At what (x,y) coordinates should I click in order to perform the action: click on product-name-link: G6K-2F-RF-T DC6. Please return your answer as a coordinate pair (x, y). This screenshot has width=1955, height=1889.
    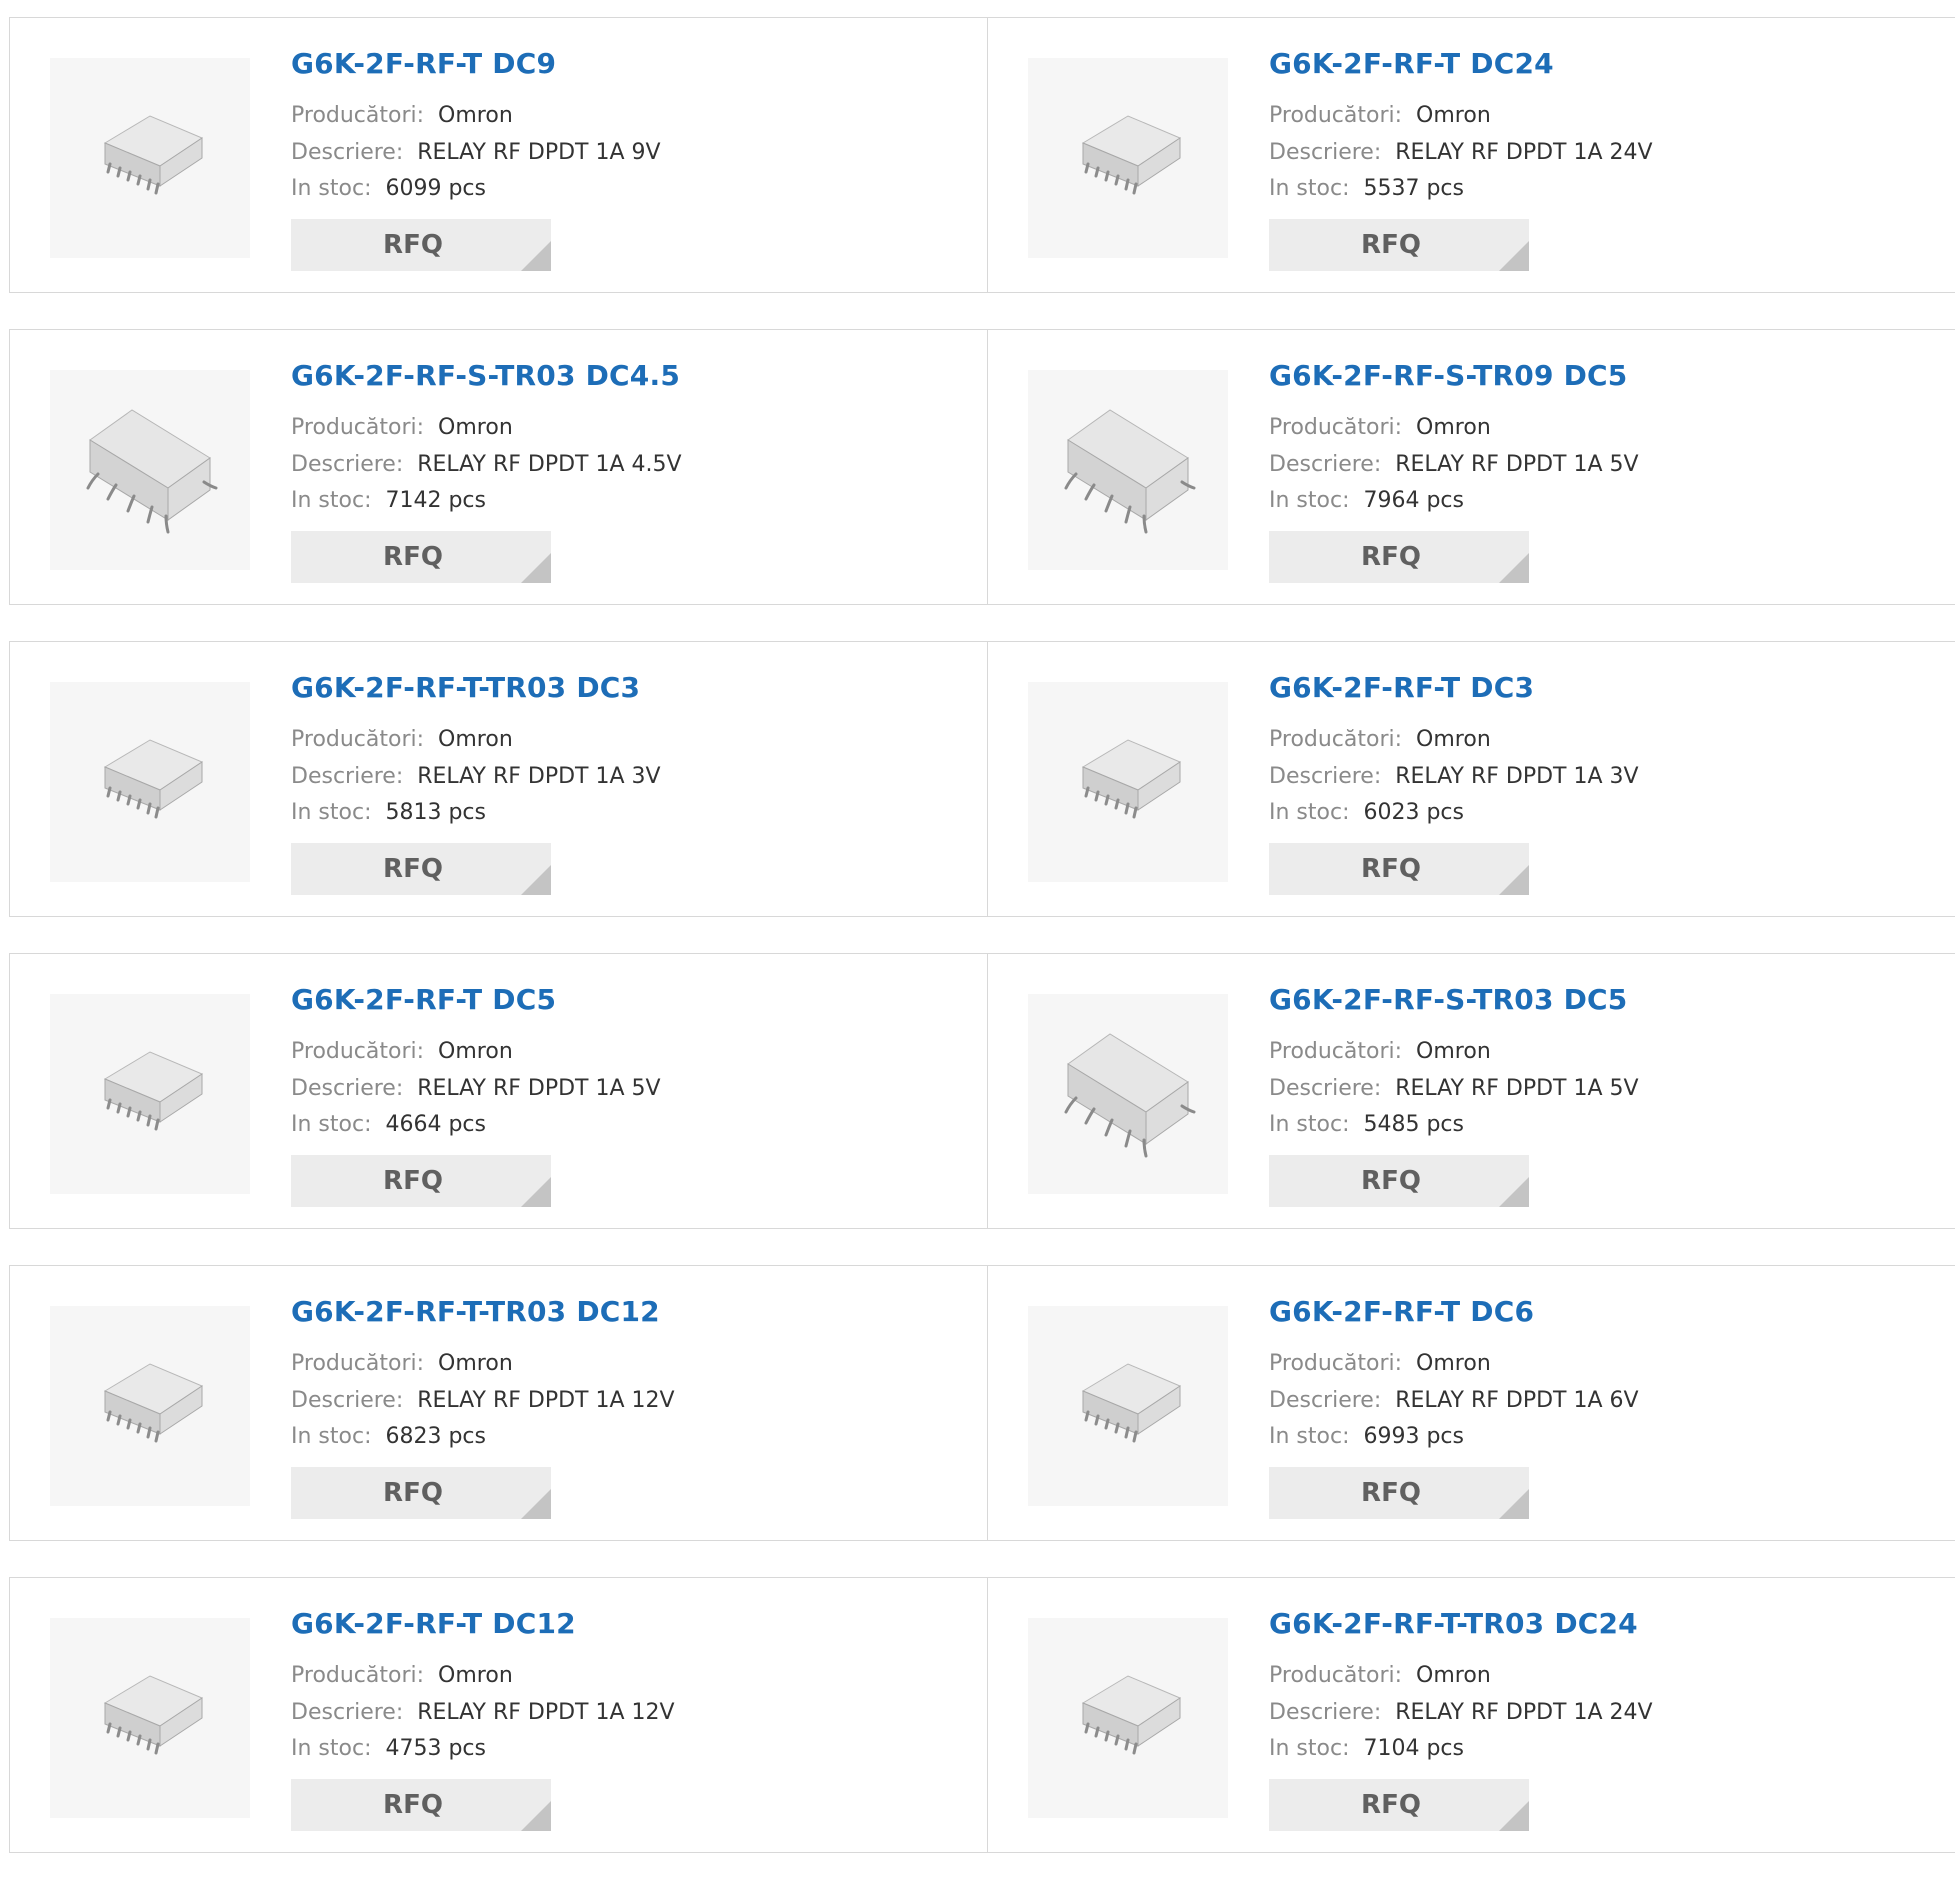
    Looking at the image, I should click on (1401, 1311).